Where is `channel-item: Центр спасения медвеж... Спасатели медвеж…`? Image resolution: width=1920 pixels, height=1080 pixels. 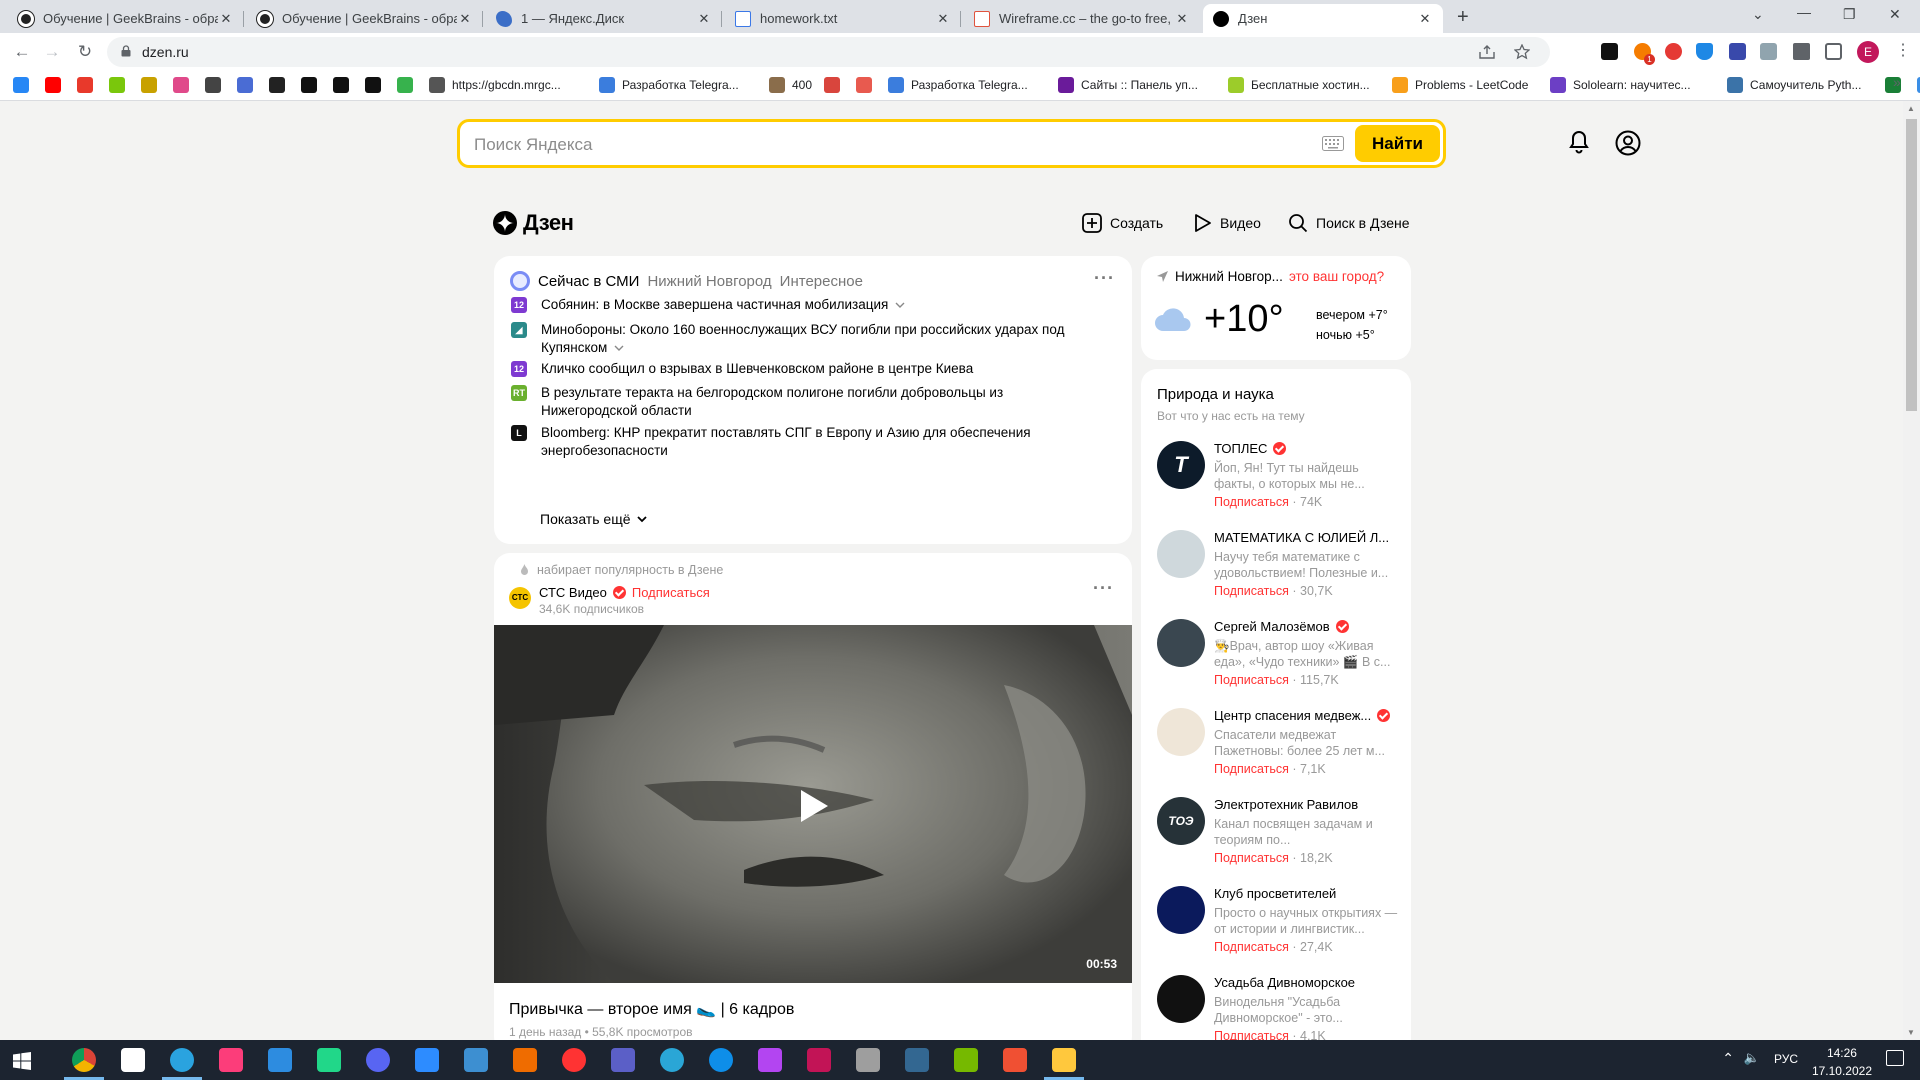
channel-item: Центр спасения медвеж... Спасатели медвеж… is located at coordinates (1282, 750).